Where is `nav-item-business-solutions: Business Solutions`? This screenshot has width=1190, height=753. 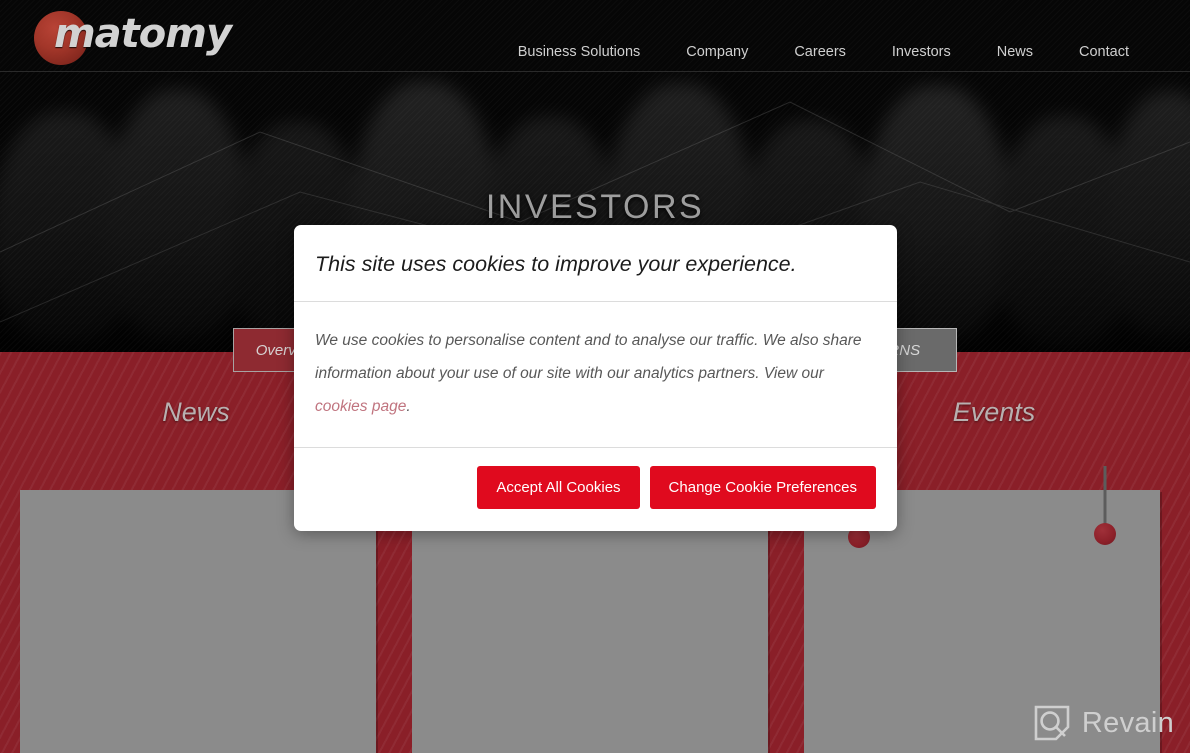 nav-item-business-solutions: Business Solutions is located at coordinates (579, 52).